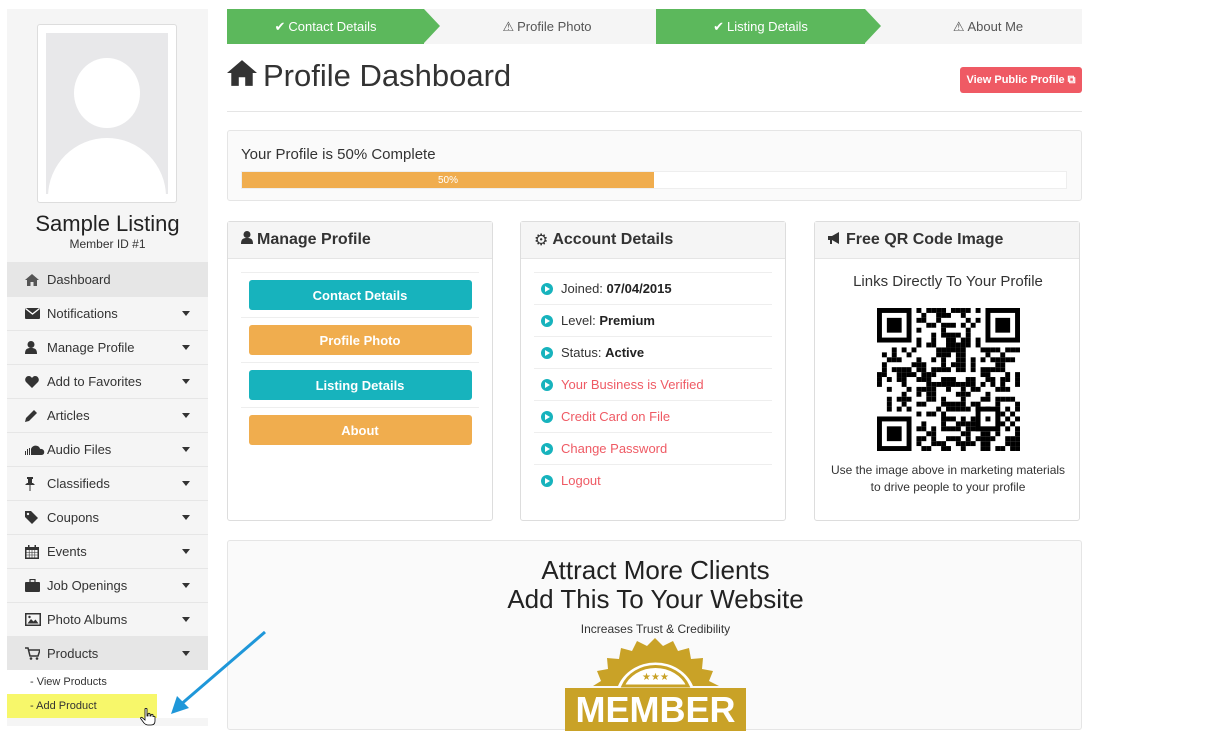 This screenshot has height=731, width=1219. I want to click on attract-heading: Attract More Clients, so click(655, 570).